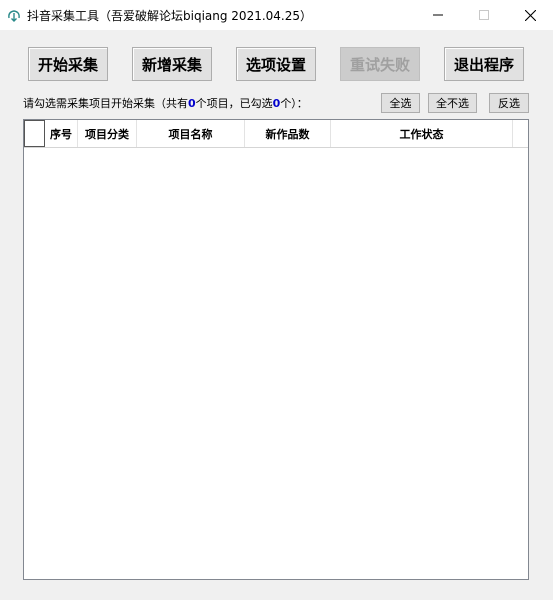 The width and height of the screenshot is (553, 600). Describe the element at coordinates (380, 64) in the screenshot. I see `retry-failed-button: 重试失败` at that location.